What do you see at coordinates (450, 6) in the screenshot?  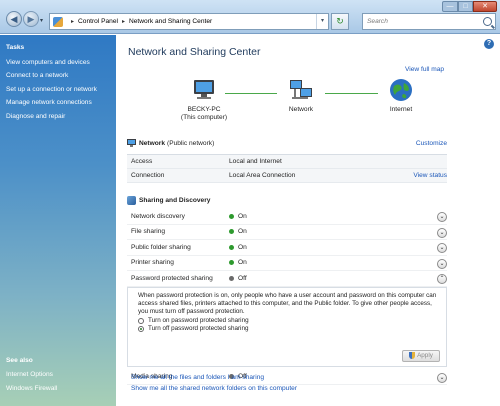 I see `minimize-button: —` at bounding box center [450, 6].